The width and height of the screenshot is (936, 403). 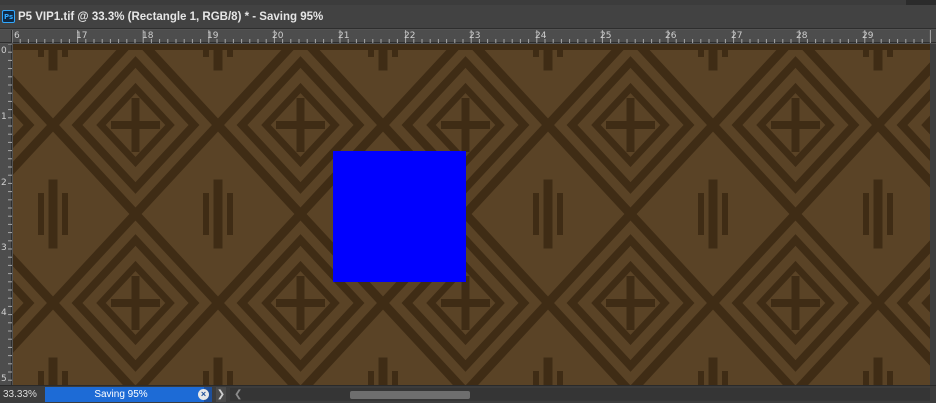 What do you see at coordinates (4, 313) in the screenshot?
I see `ruler-label: 4` at bounding box center [4, 313].